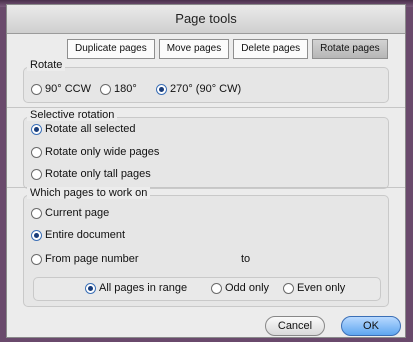 This screenshot has width=413, height=342. Describe the element at coordinates (271, 49) in the screenshot. I see `tab-delete-pages: Delete pages` at that location.